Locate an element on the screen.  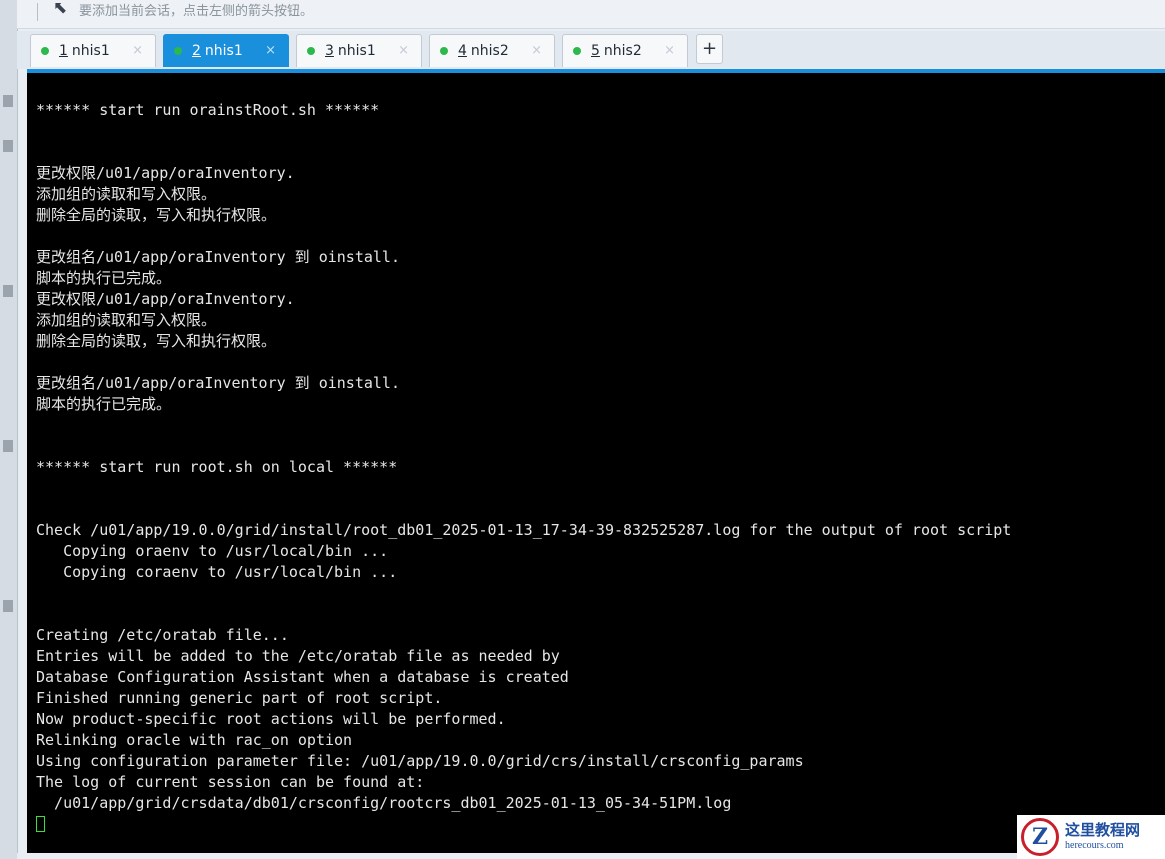
session-hint-text: 要添加当前会话，点击左侧的箭头按钮。 is located at coordinates (196, 11).